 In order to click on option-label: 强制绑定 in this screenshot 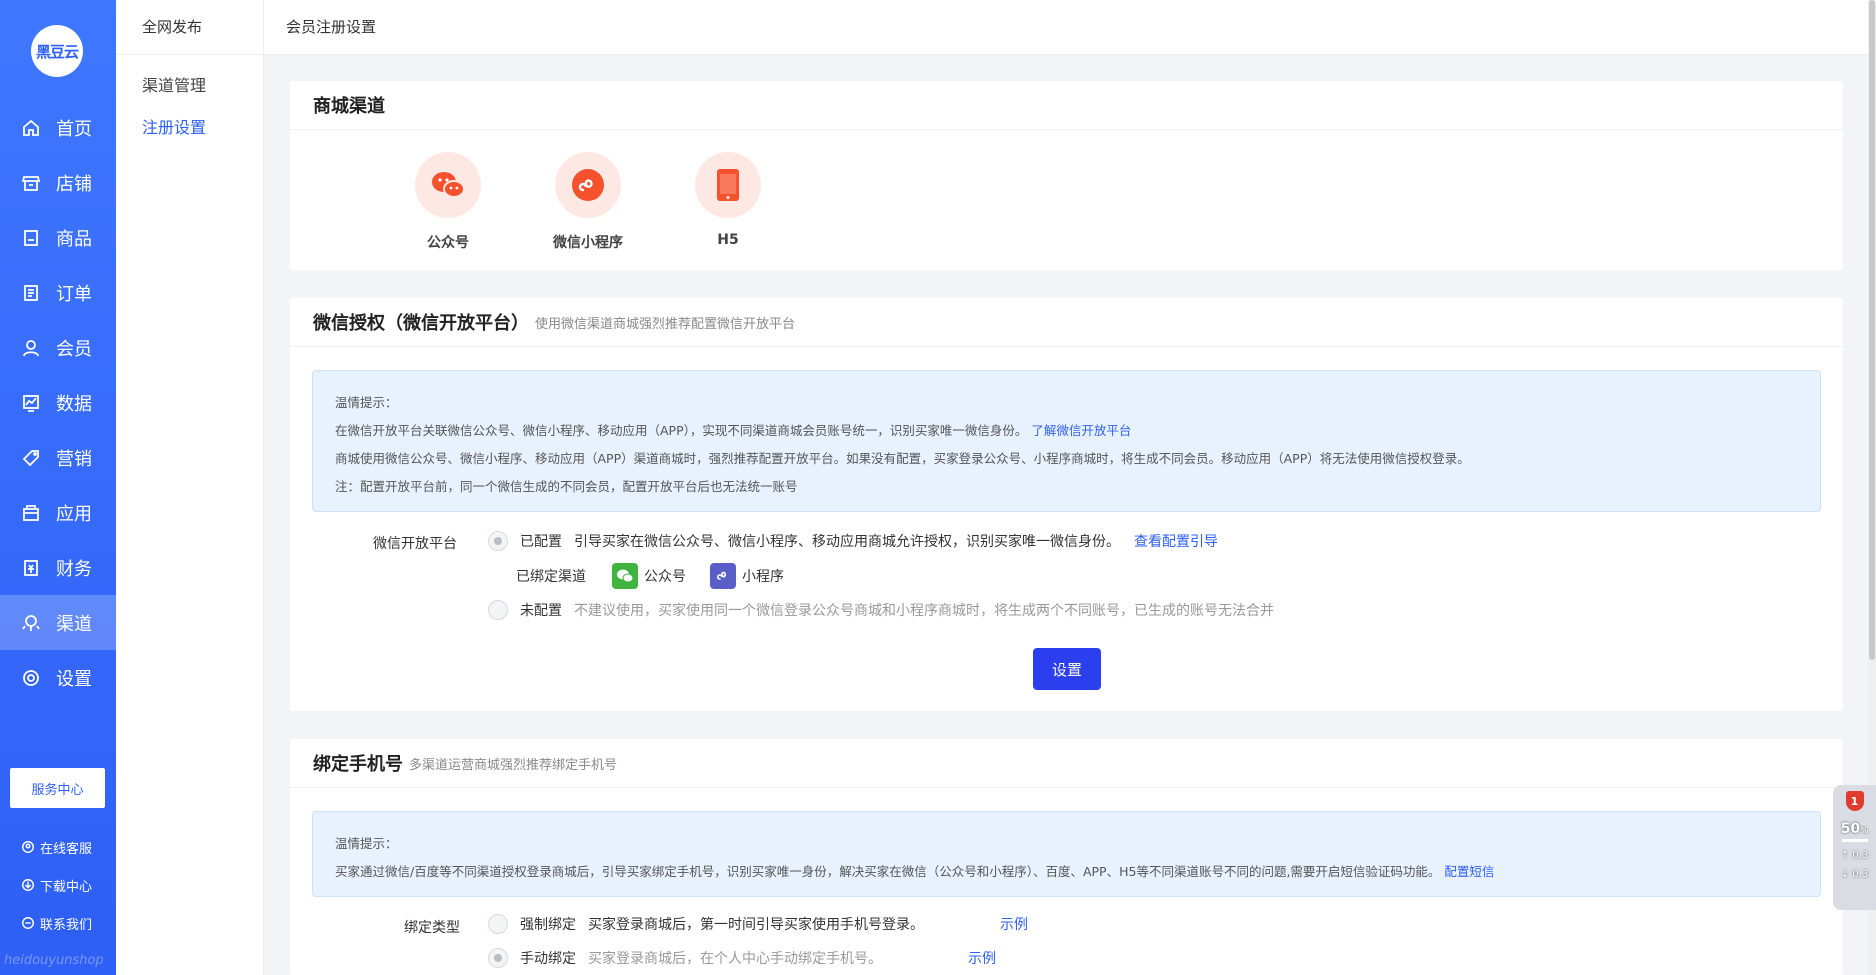, I will do `click(548, 925)`.